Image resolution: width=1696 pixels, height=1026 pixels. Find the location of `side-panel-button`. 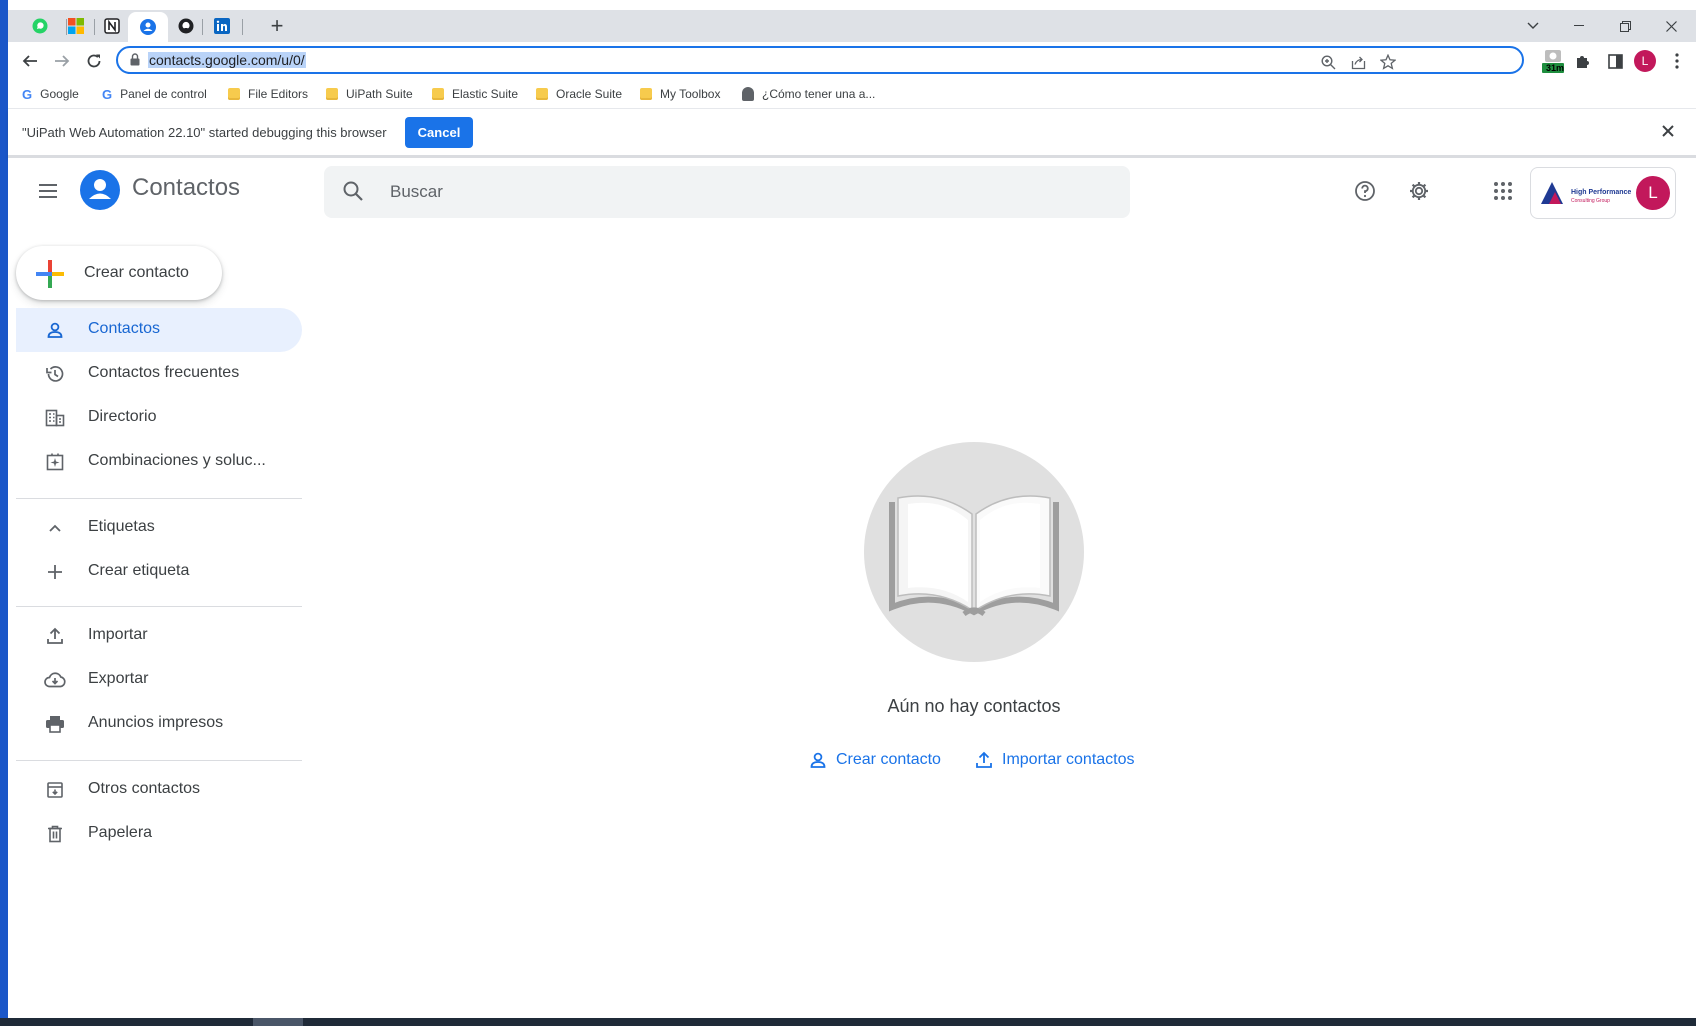

side-panel-button is located at coordinates (1615, 61).